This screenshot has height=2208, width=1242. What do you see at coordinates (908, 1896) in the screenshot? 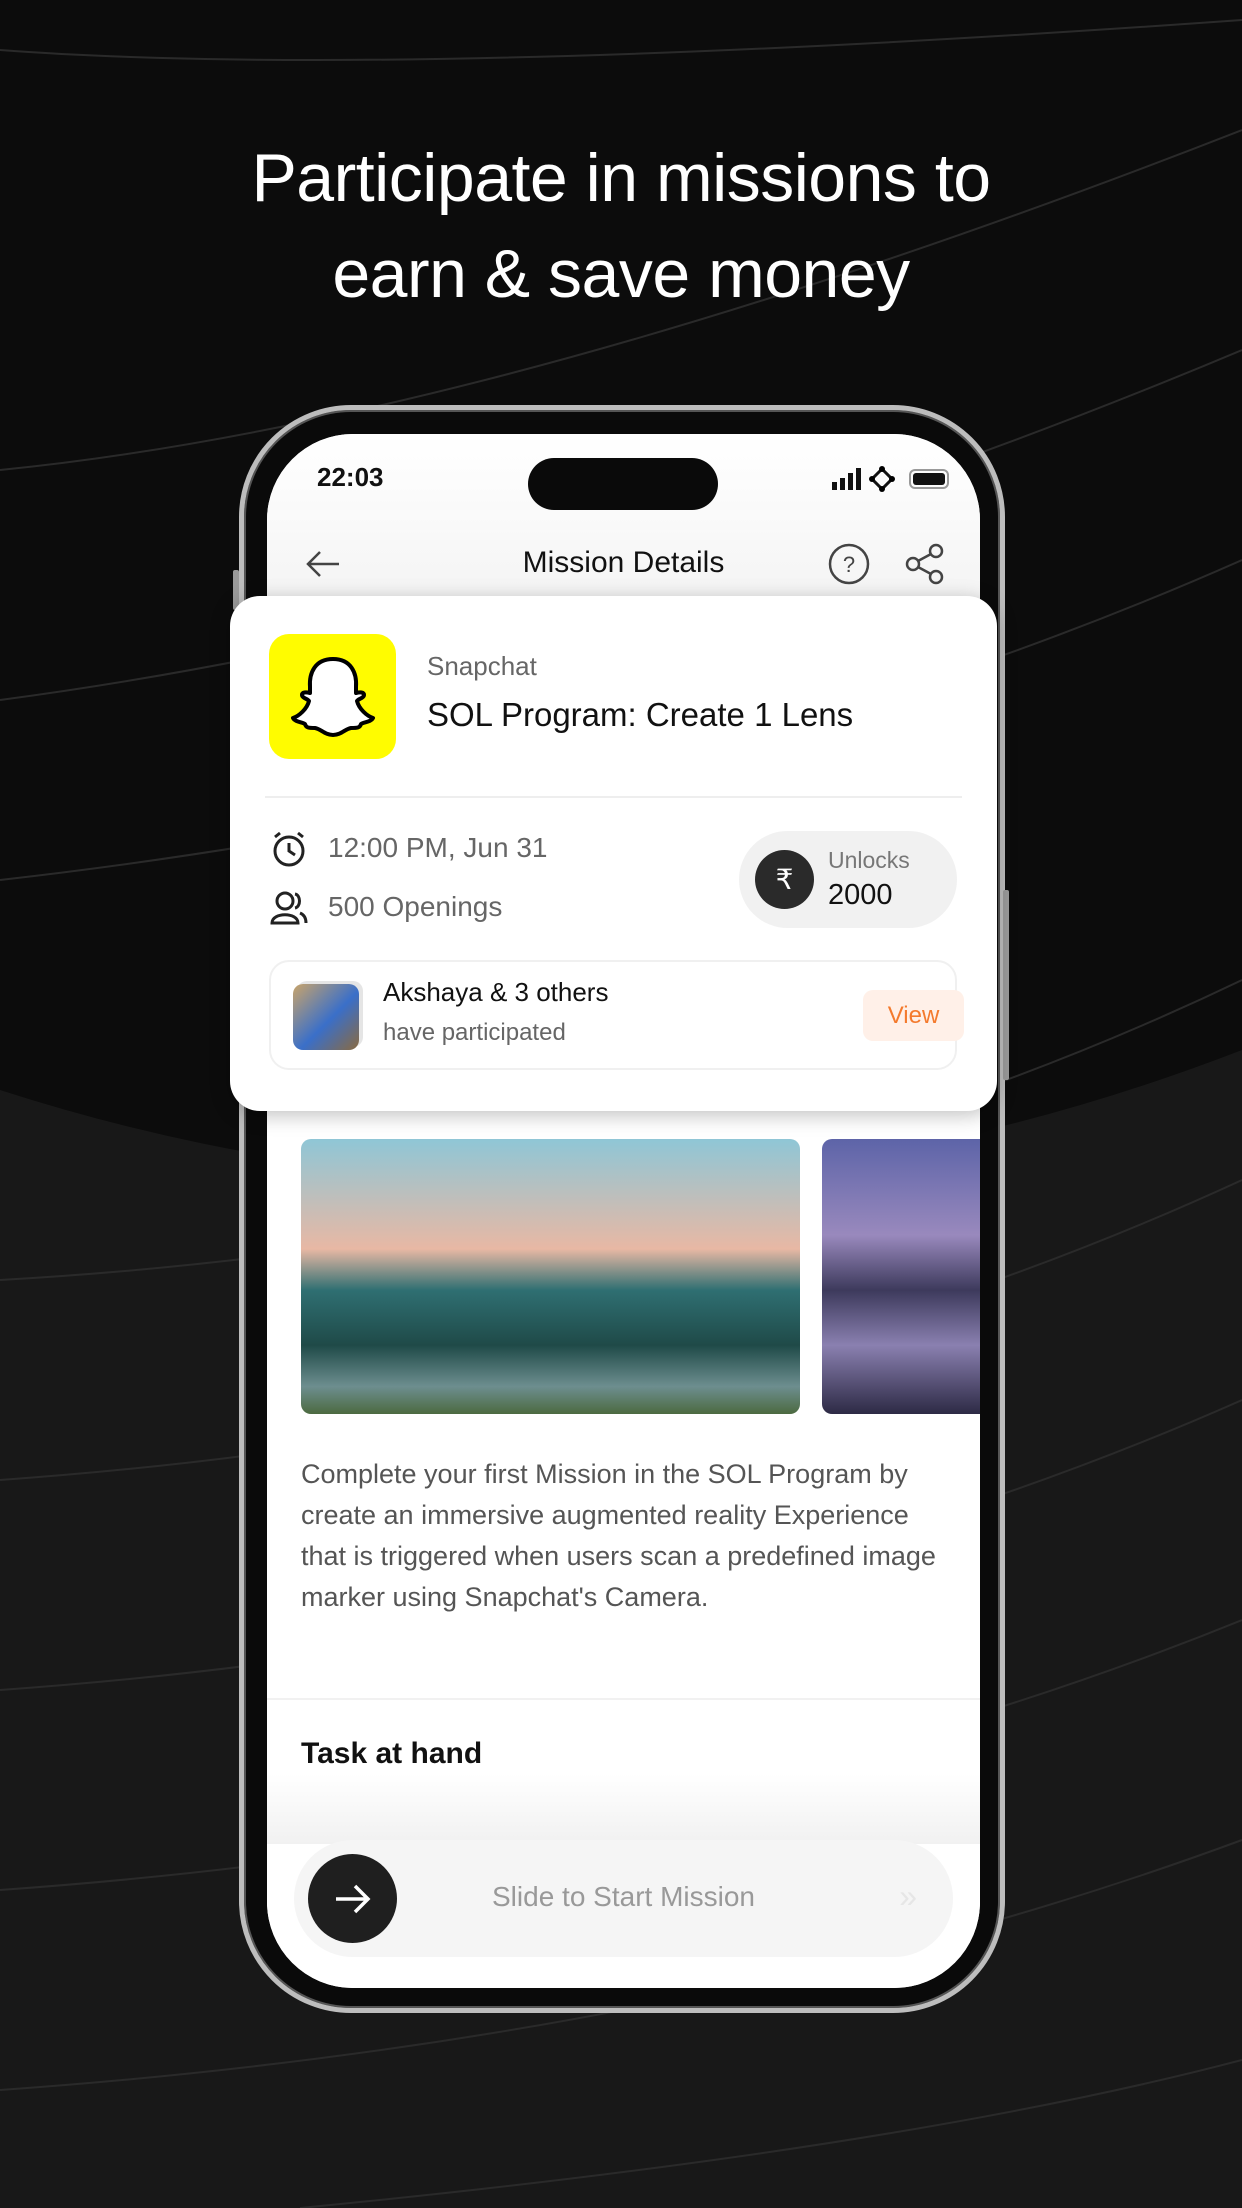
I see `chevrons-right-icon: »` at bounding box center [908, 1896].